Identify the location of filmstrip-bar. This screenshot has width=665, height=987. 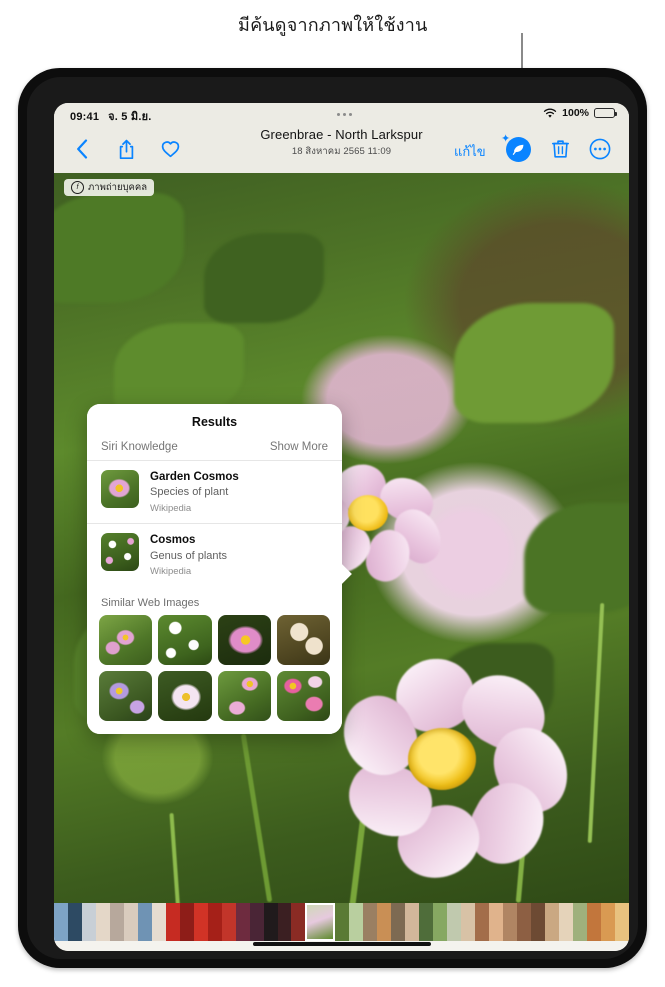
(341, 927).